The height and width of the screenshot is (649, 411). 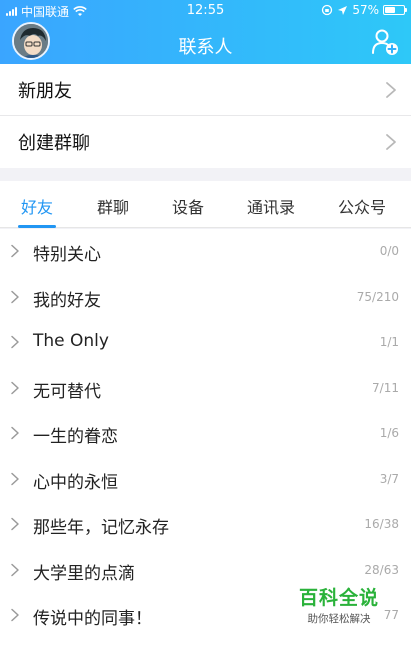 What do you see at coordinates (205, 47) in the screenshot?
I see `page-title: 联系人` at bounding box center [205, 47].